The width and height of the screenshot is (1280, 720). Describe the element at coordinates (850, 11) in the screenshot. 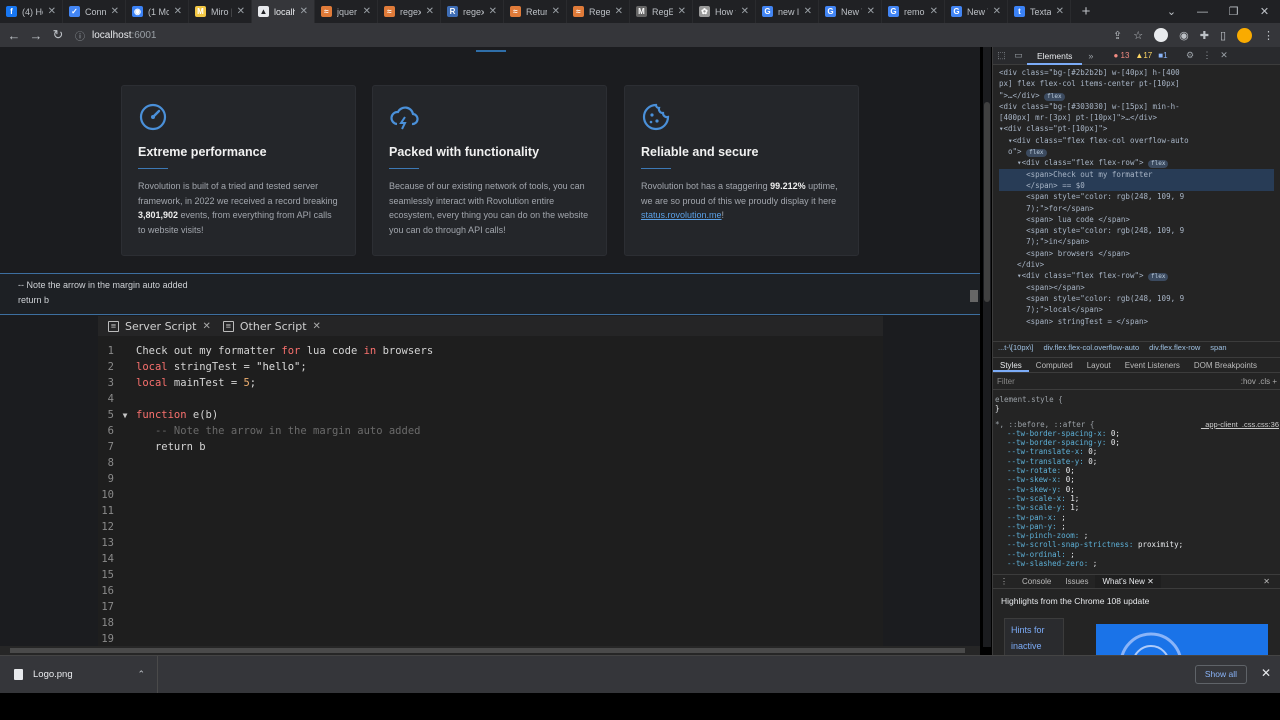

I see `browser-tab: G New T ✕` at that location.